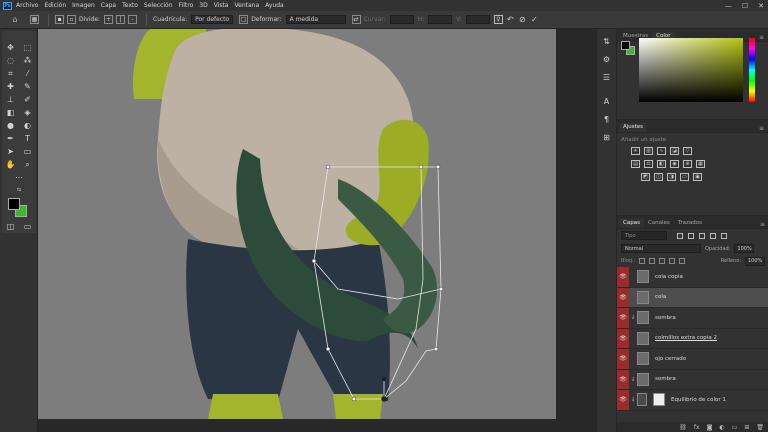  Describe the element at coordinates (14, 204) in the screenshot. I see `foreground-color-swatch` at that location.